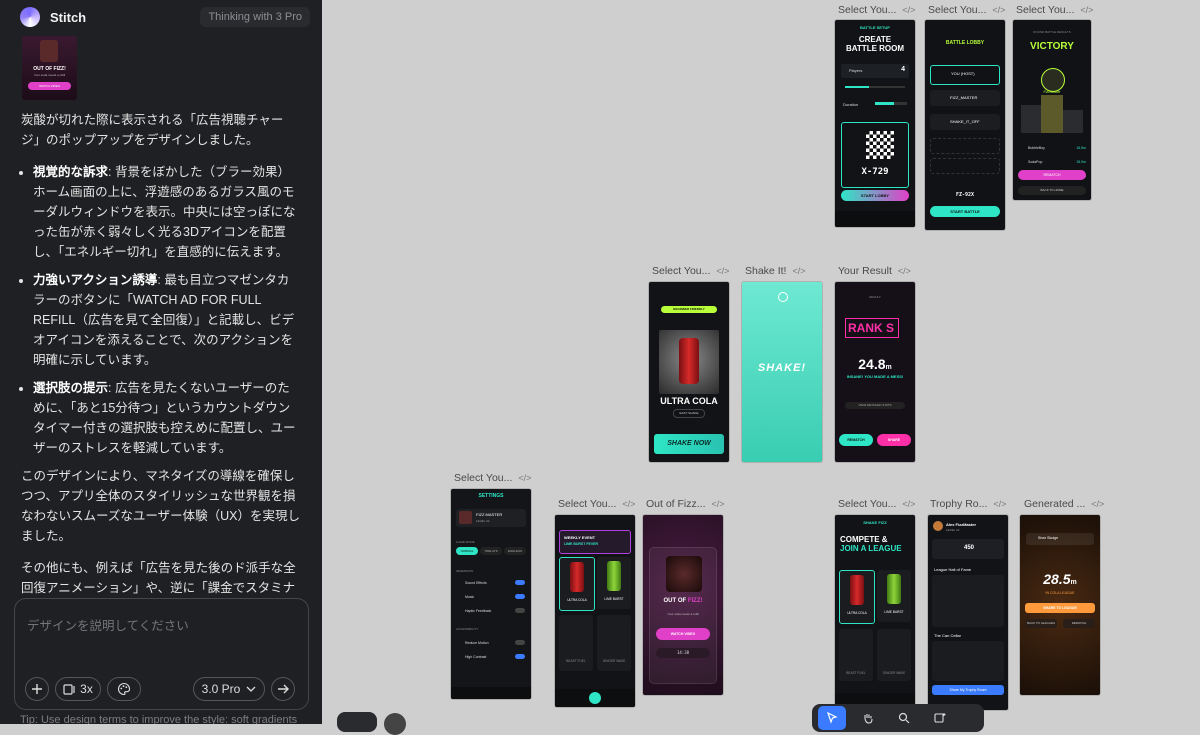 The image size is (1200, 735). What do you see at coordinates (520, 610) in the screenshot?
I see `haptic-toggle` at bounding box center [520, 610].